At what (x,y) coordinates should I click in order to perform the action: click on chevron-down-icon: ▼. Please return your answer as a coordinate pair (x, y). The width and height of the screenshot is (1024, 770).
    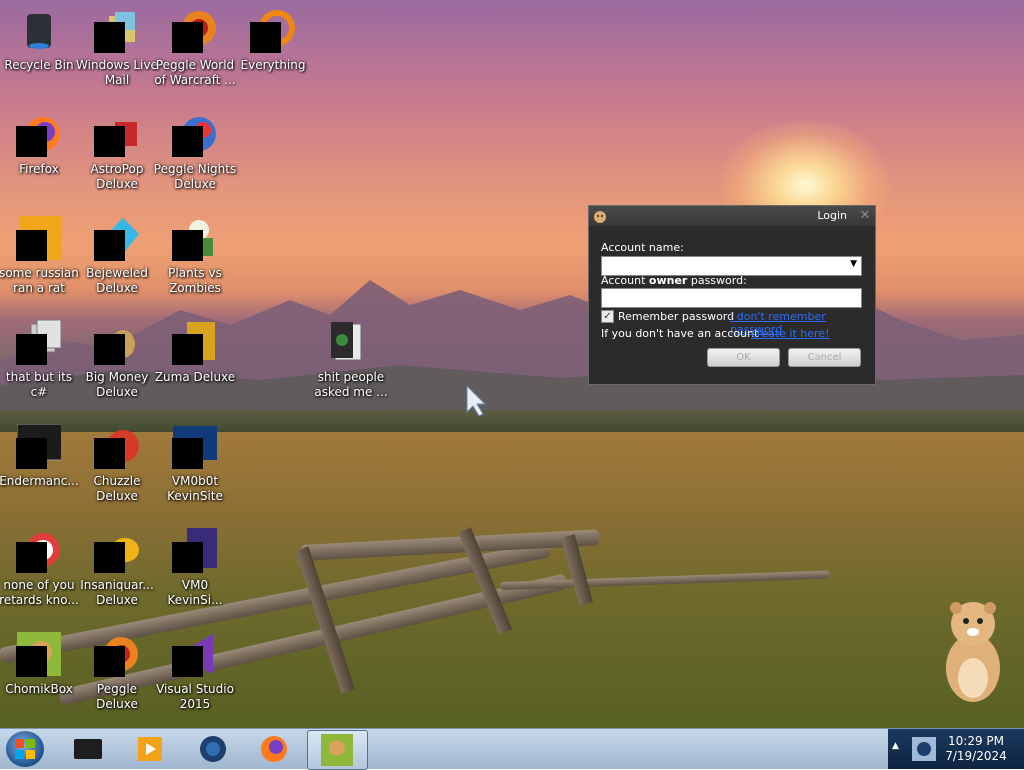
    Looking at the image, I should click on (853, 264).